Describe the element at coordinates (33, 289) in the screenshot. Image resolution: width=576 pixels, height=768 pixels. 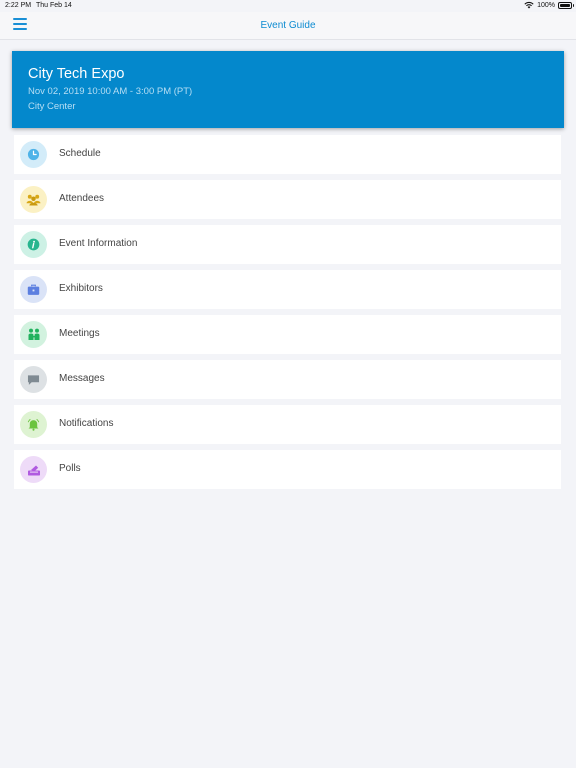
I see `briefcase-icon` at that location.